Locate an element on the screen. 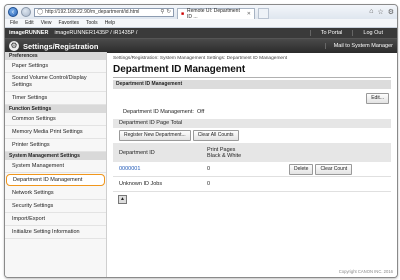  page-title: Department ID Management is located at coordinates (179, 69).